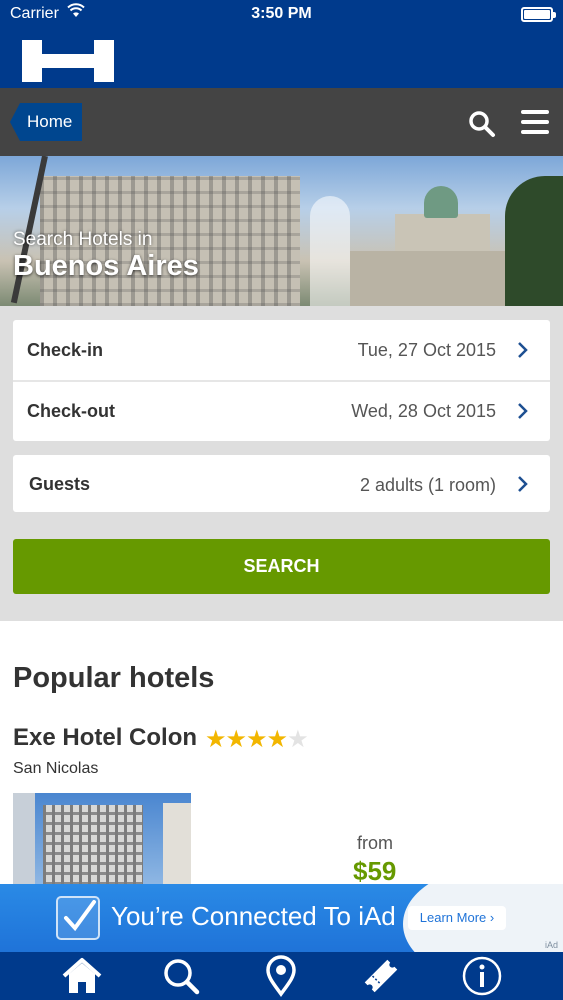  Describe the element at coordinates (426, 350) in the screenshot. I see `checkin-value: Tue, 27 Oct 2015` at that location.